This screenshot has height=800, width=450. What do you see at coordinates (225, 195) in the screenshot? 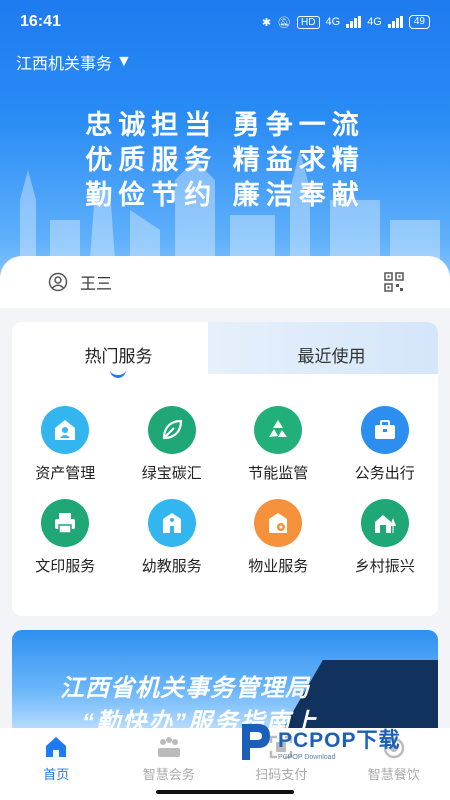
I see `slogan-line: 勤俭节约 廉洁奉献` at bounding box center [225, 195].